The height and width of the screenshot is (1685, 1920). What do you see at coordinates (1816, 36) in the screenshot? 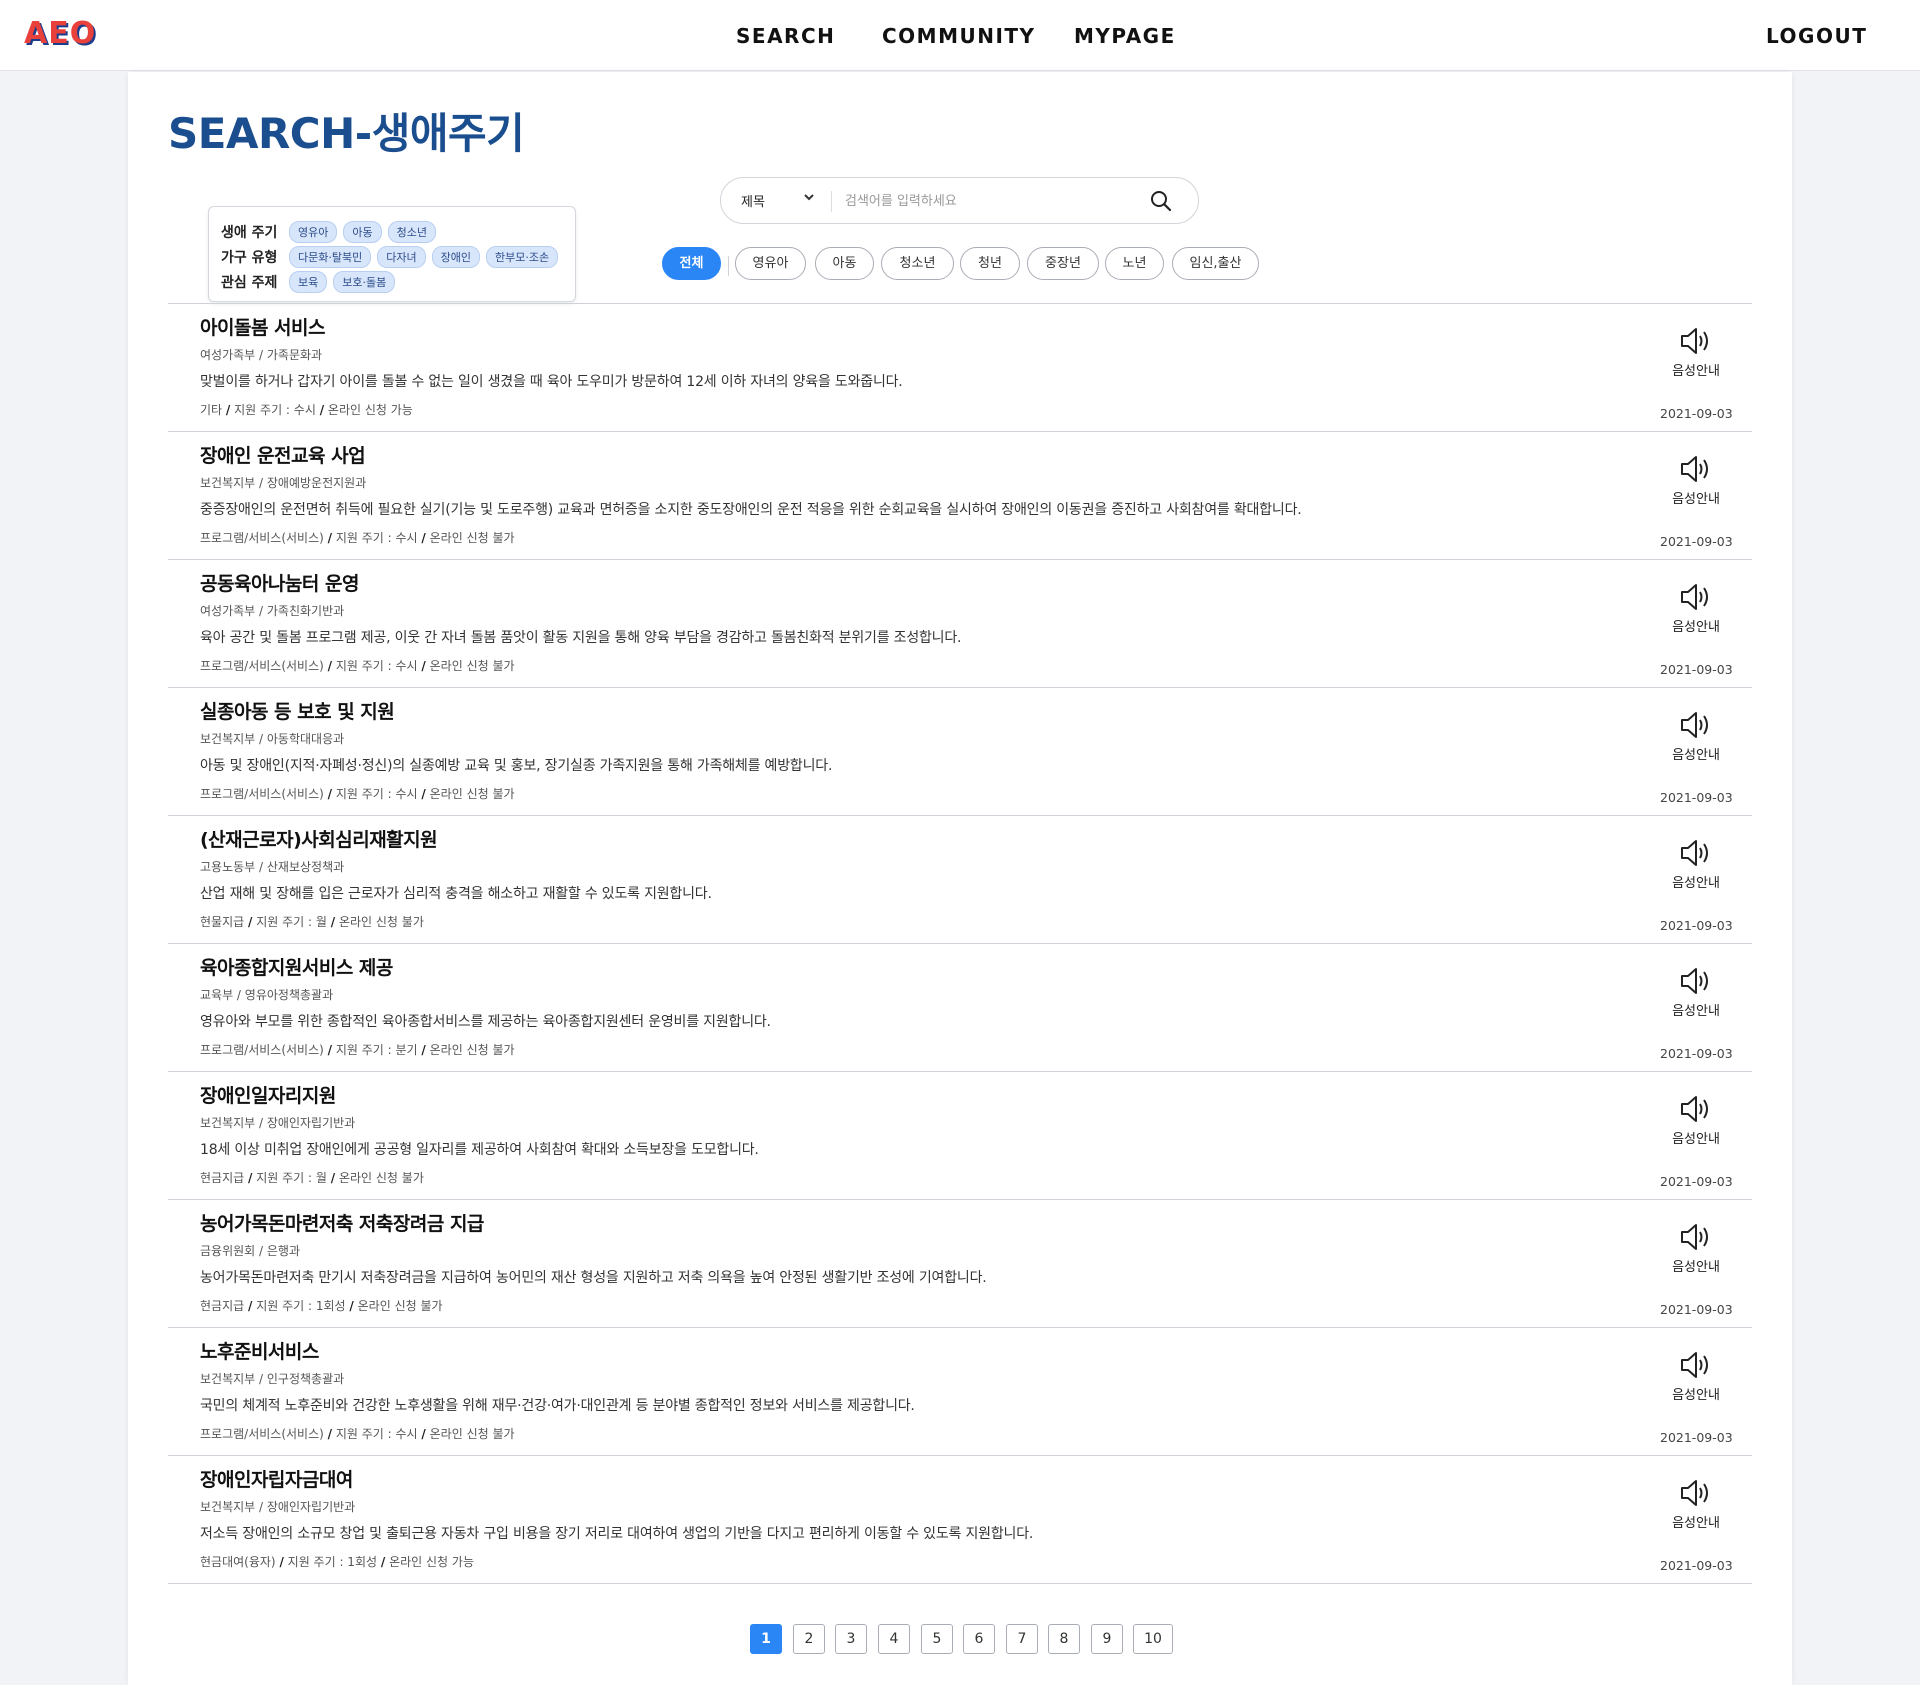
I see `logout-link: LOGOUT` at bounding box center [1816, 36].